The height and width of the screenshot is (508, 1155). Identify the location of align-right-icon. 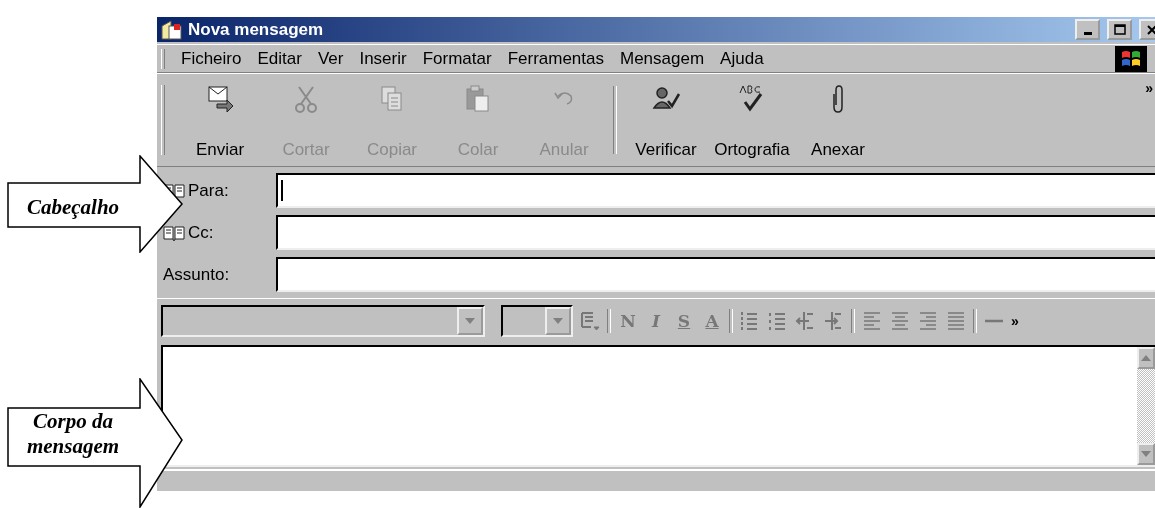
(928, 321).